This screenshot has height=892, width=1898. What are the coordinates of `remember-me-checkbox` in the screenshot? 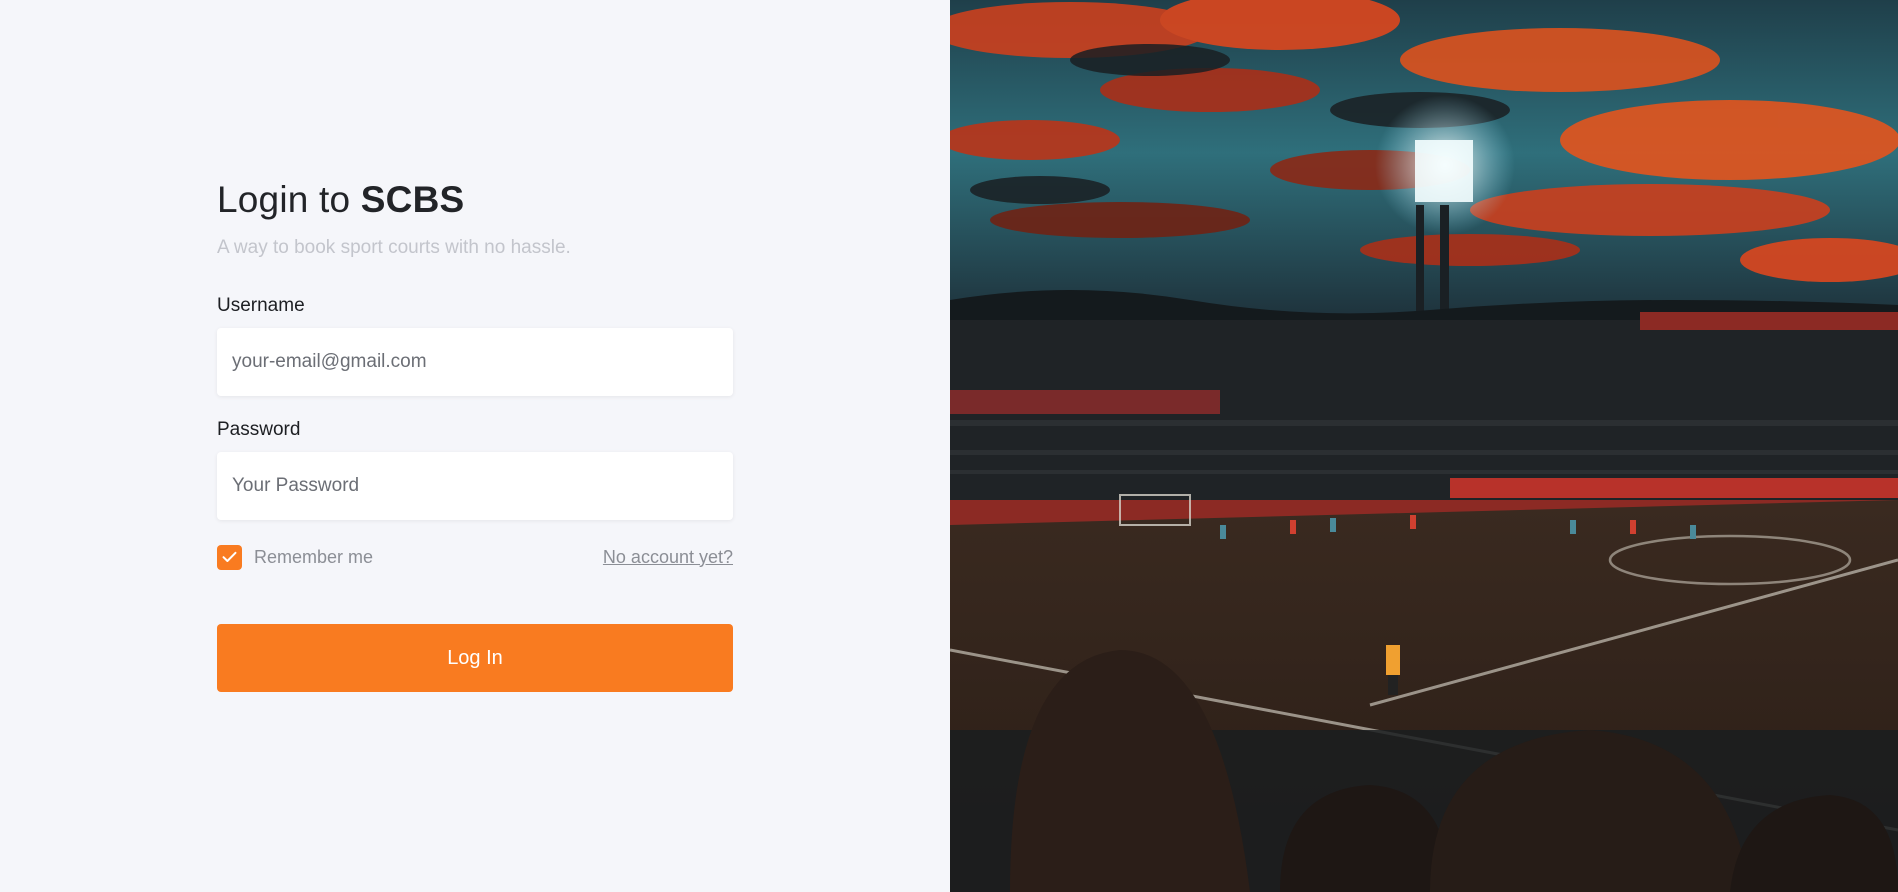 It's located at (229, 557).